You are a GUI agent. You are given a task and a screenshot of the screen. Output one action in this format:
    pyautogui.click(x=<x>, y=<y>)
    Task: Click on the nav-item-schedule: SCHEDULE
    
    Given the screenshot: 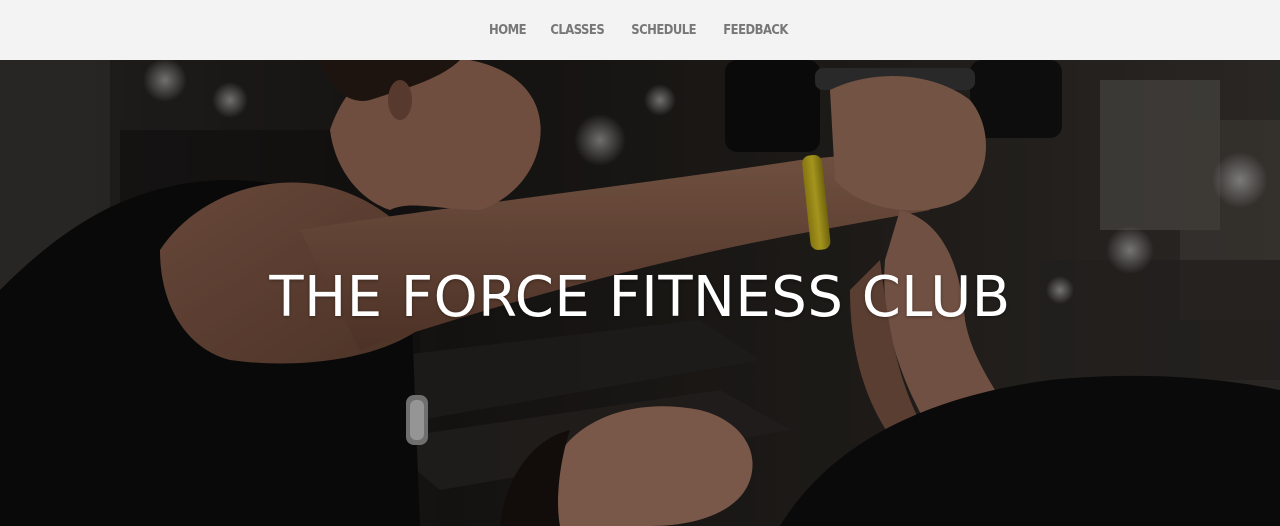 What is the action you would take?
    pyautogui.click(x=663, y=30)
    